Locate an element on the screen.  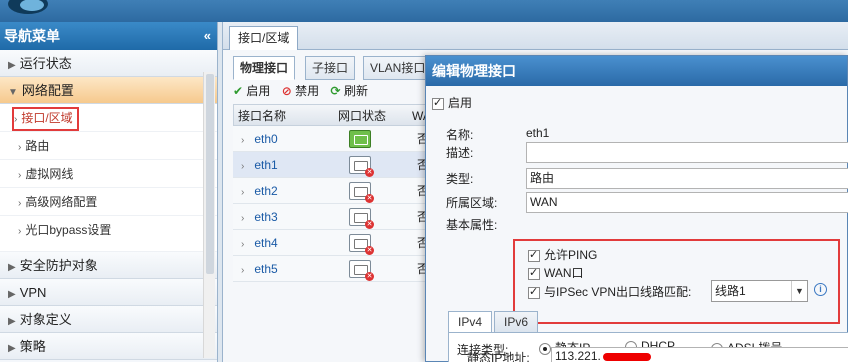
table-row: › eth1 ✕ 否 is located at coordinates (333, 165).